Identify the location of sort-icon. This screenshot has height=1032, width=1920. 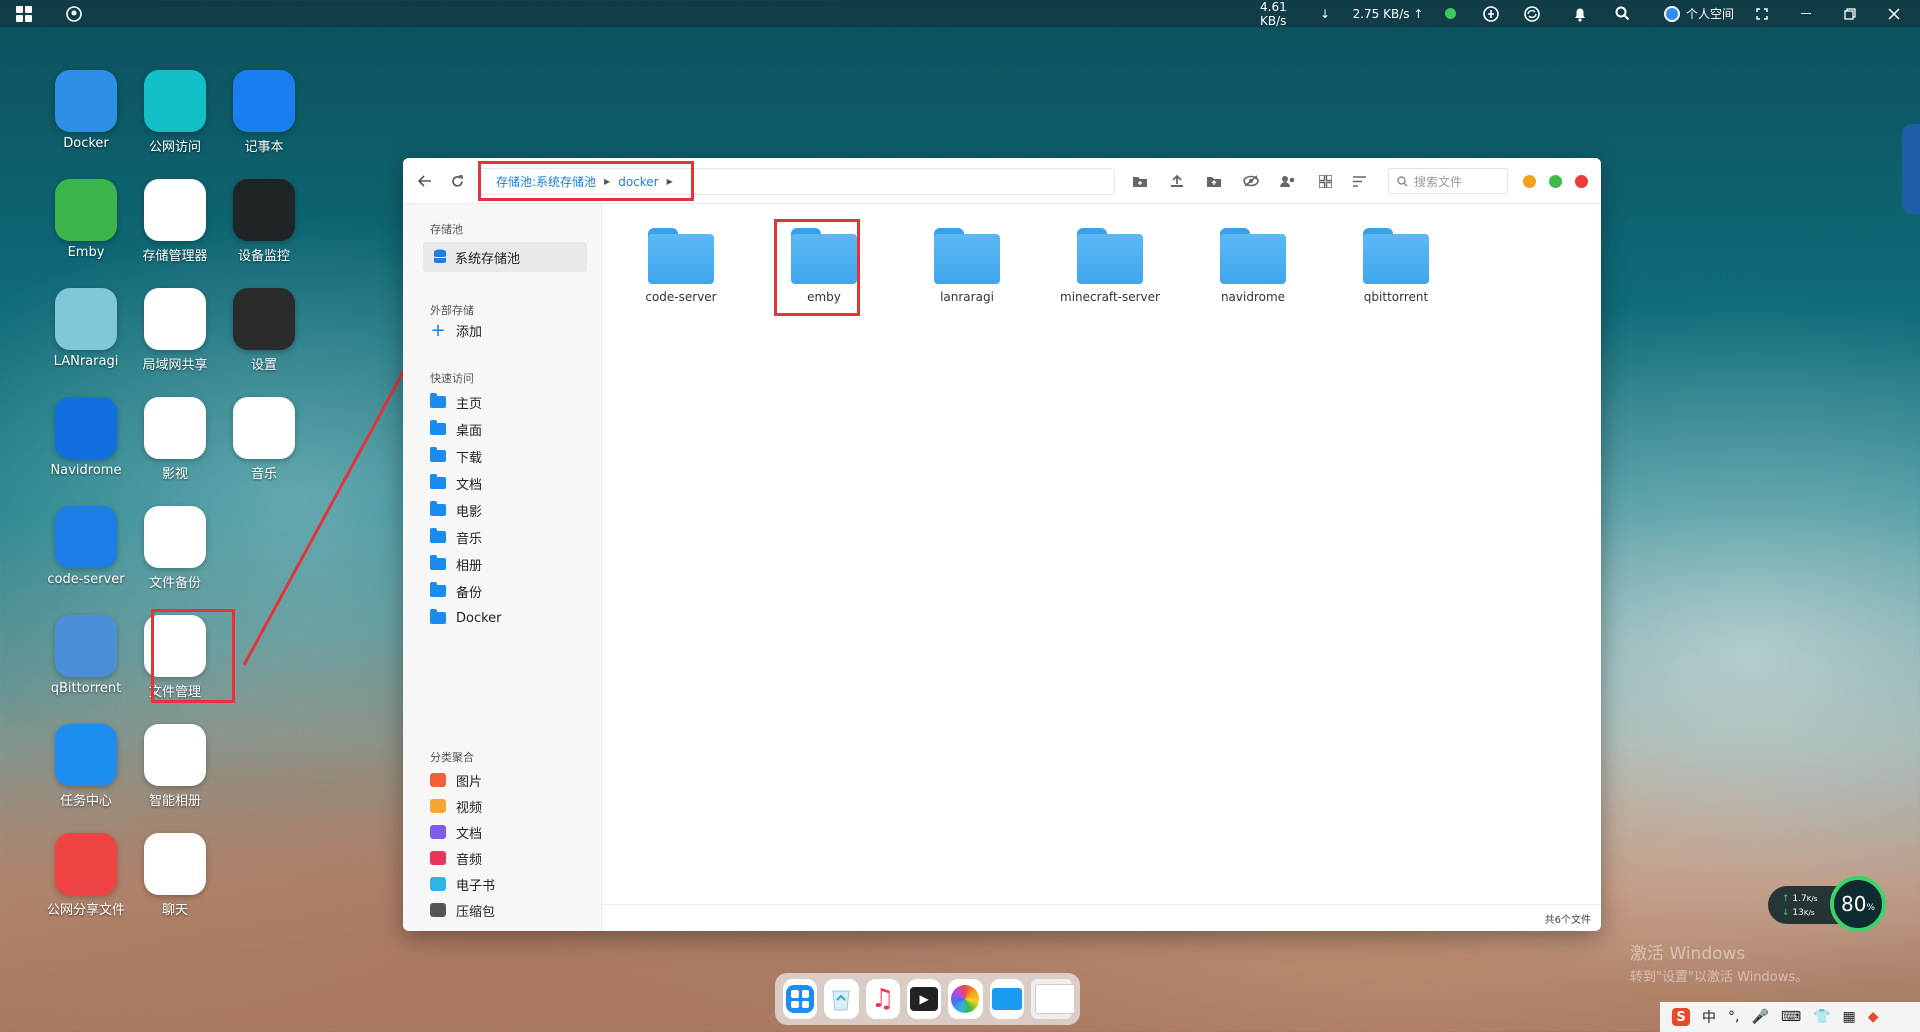
(1359, 181).